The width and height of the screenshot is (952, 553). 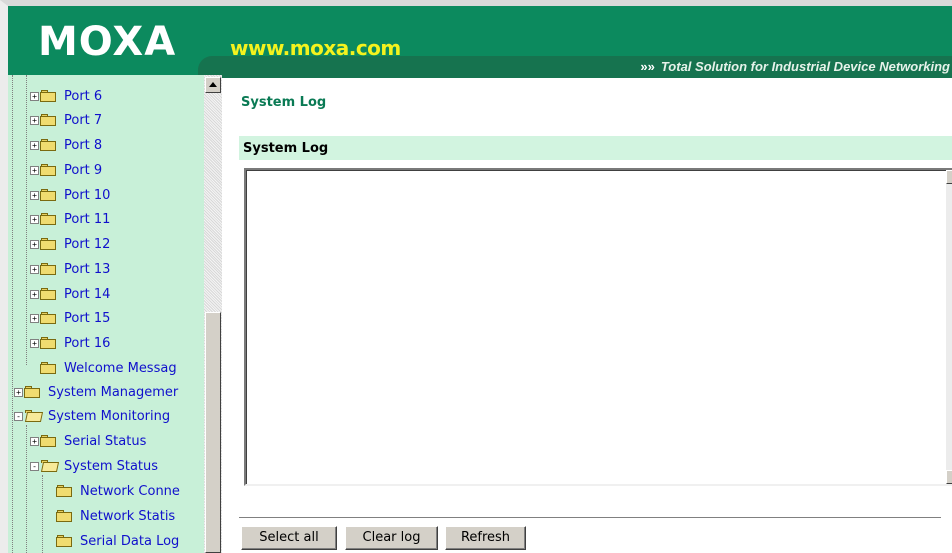 I want to click on tree-item-port-7: + Port 7, so click(x=66, y=120).